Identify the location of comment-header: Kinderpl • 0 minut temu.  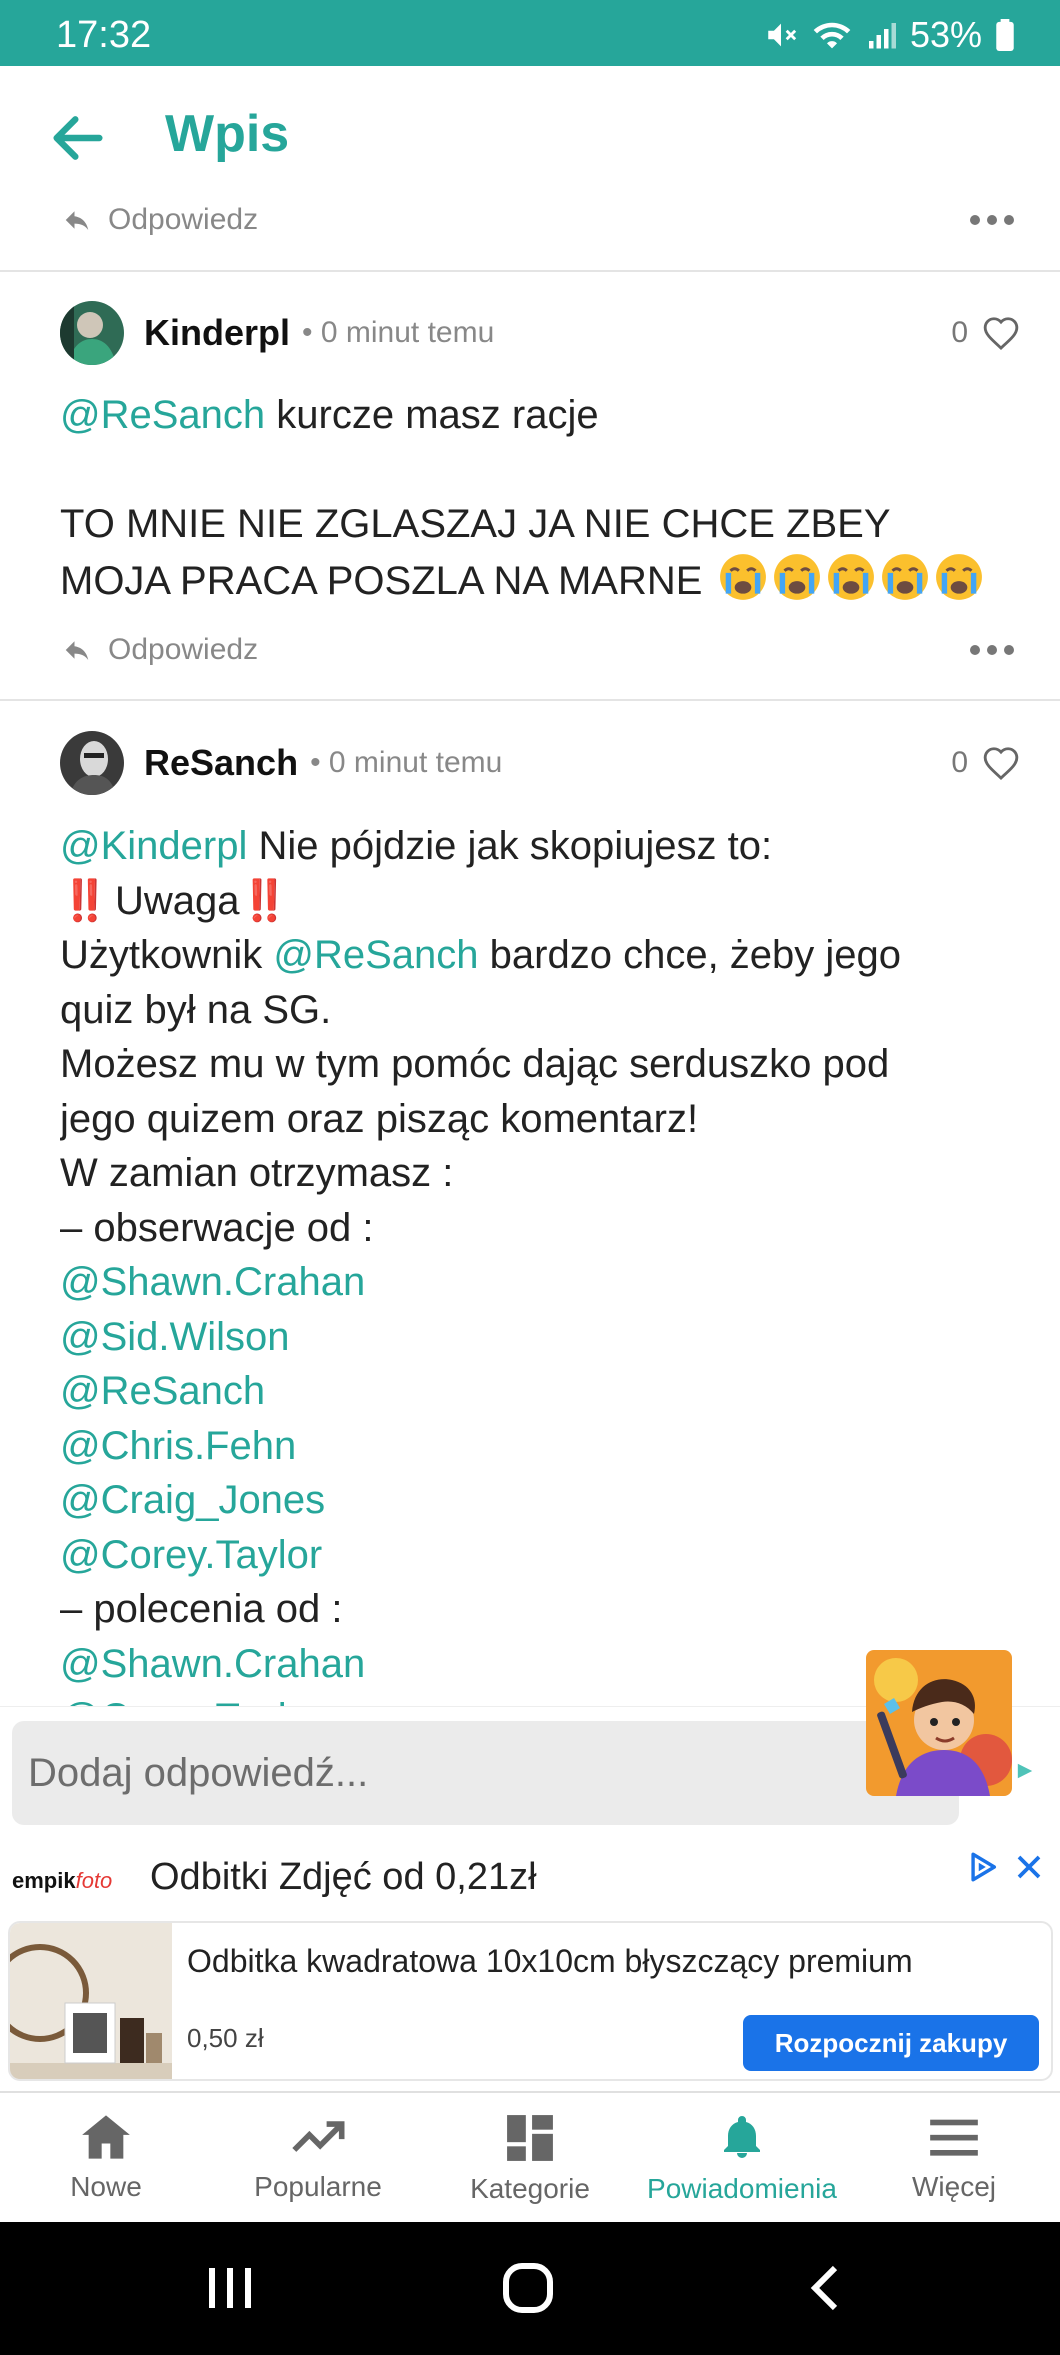
(277, 333).